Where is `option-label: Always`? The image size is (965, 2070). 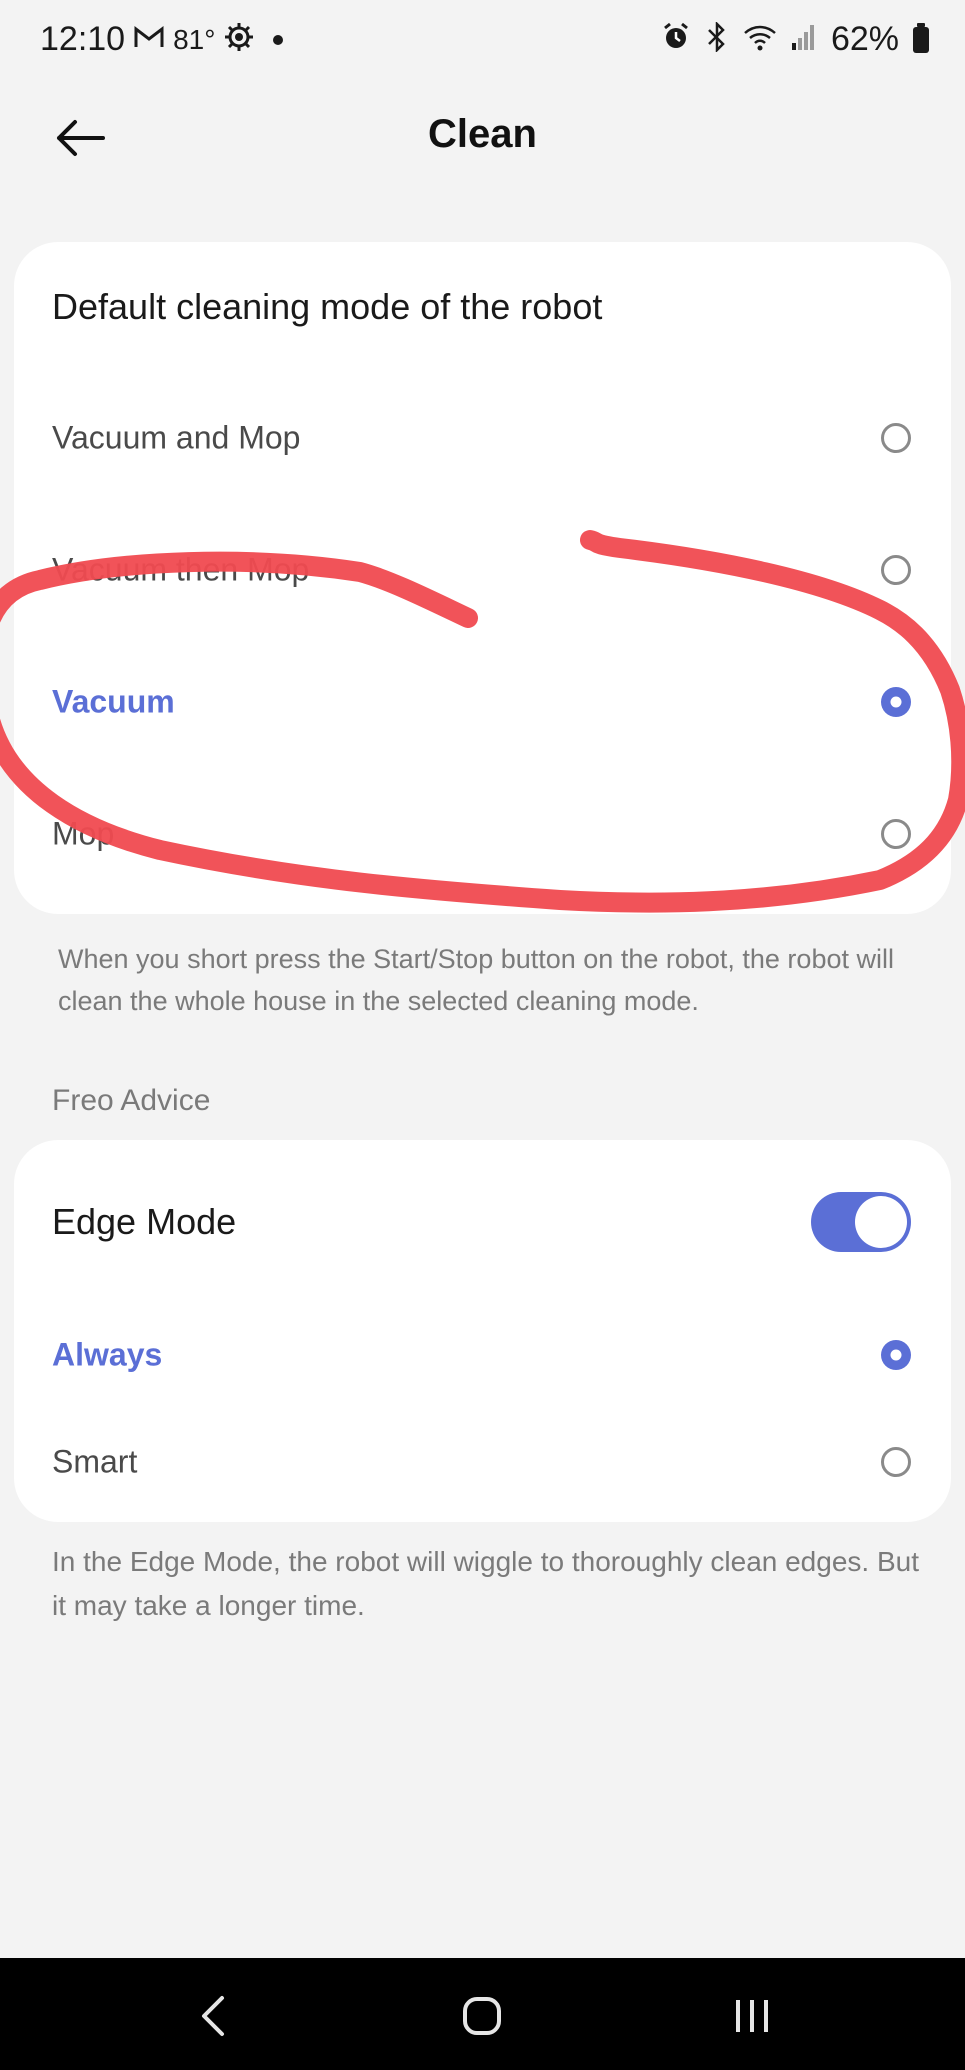 option-label: Always is located at coordinates (107, 1354).